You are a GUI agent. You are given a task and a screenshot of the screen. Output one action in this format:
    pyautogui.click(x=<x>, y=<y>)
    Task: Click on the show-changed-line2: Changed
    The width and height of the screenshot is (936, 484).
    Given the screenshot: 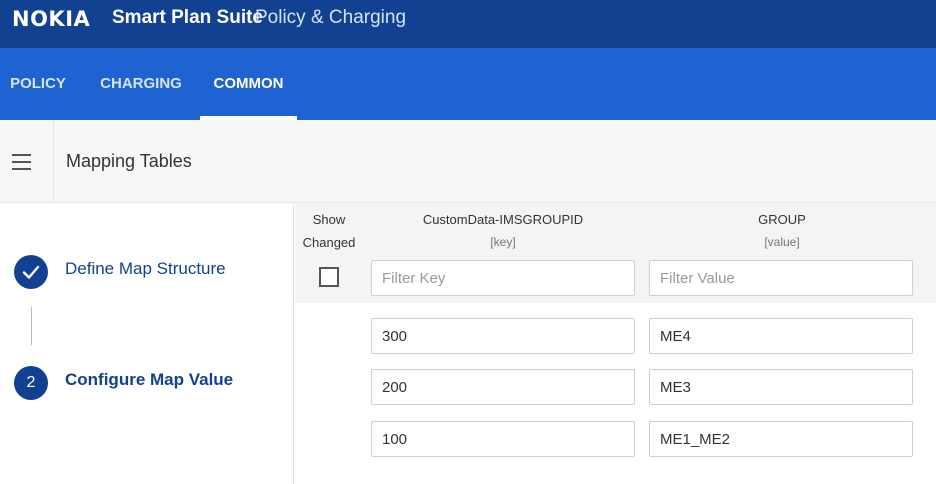 What is the action you would take?
    pyautogui.click(x=329, y=242)
    